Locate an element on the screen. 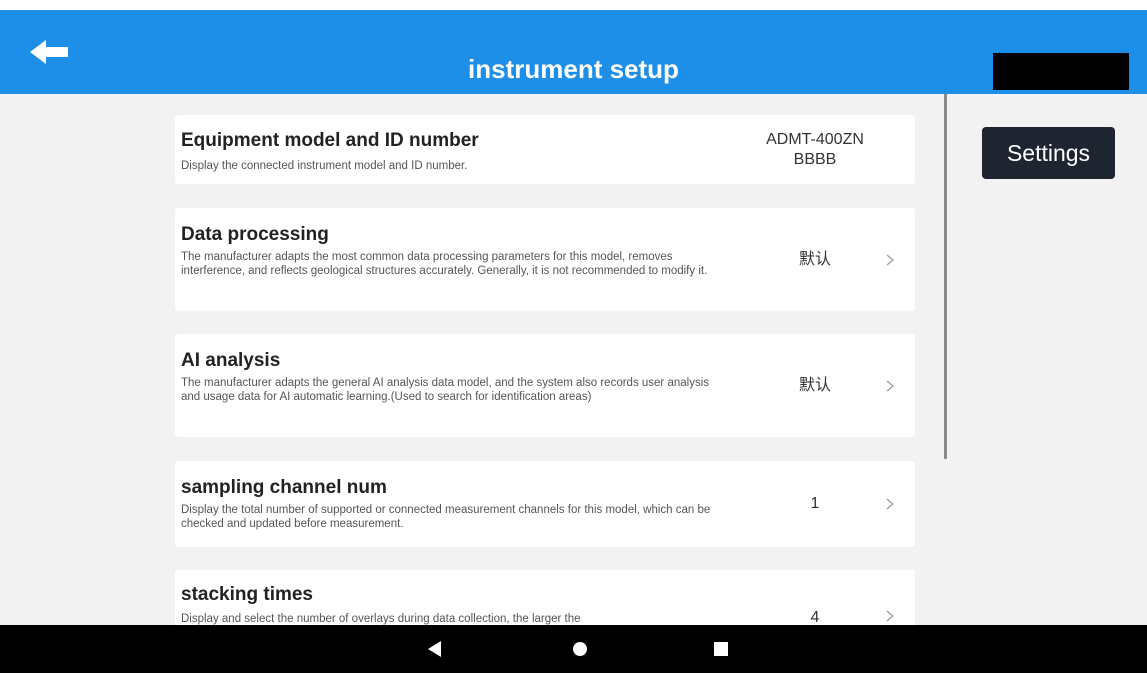 Image resolution: width=1147 pixels, height=673 pixels. item-value-id: BBBB is located at coordinates (815, 159).